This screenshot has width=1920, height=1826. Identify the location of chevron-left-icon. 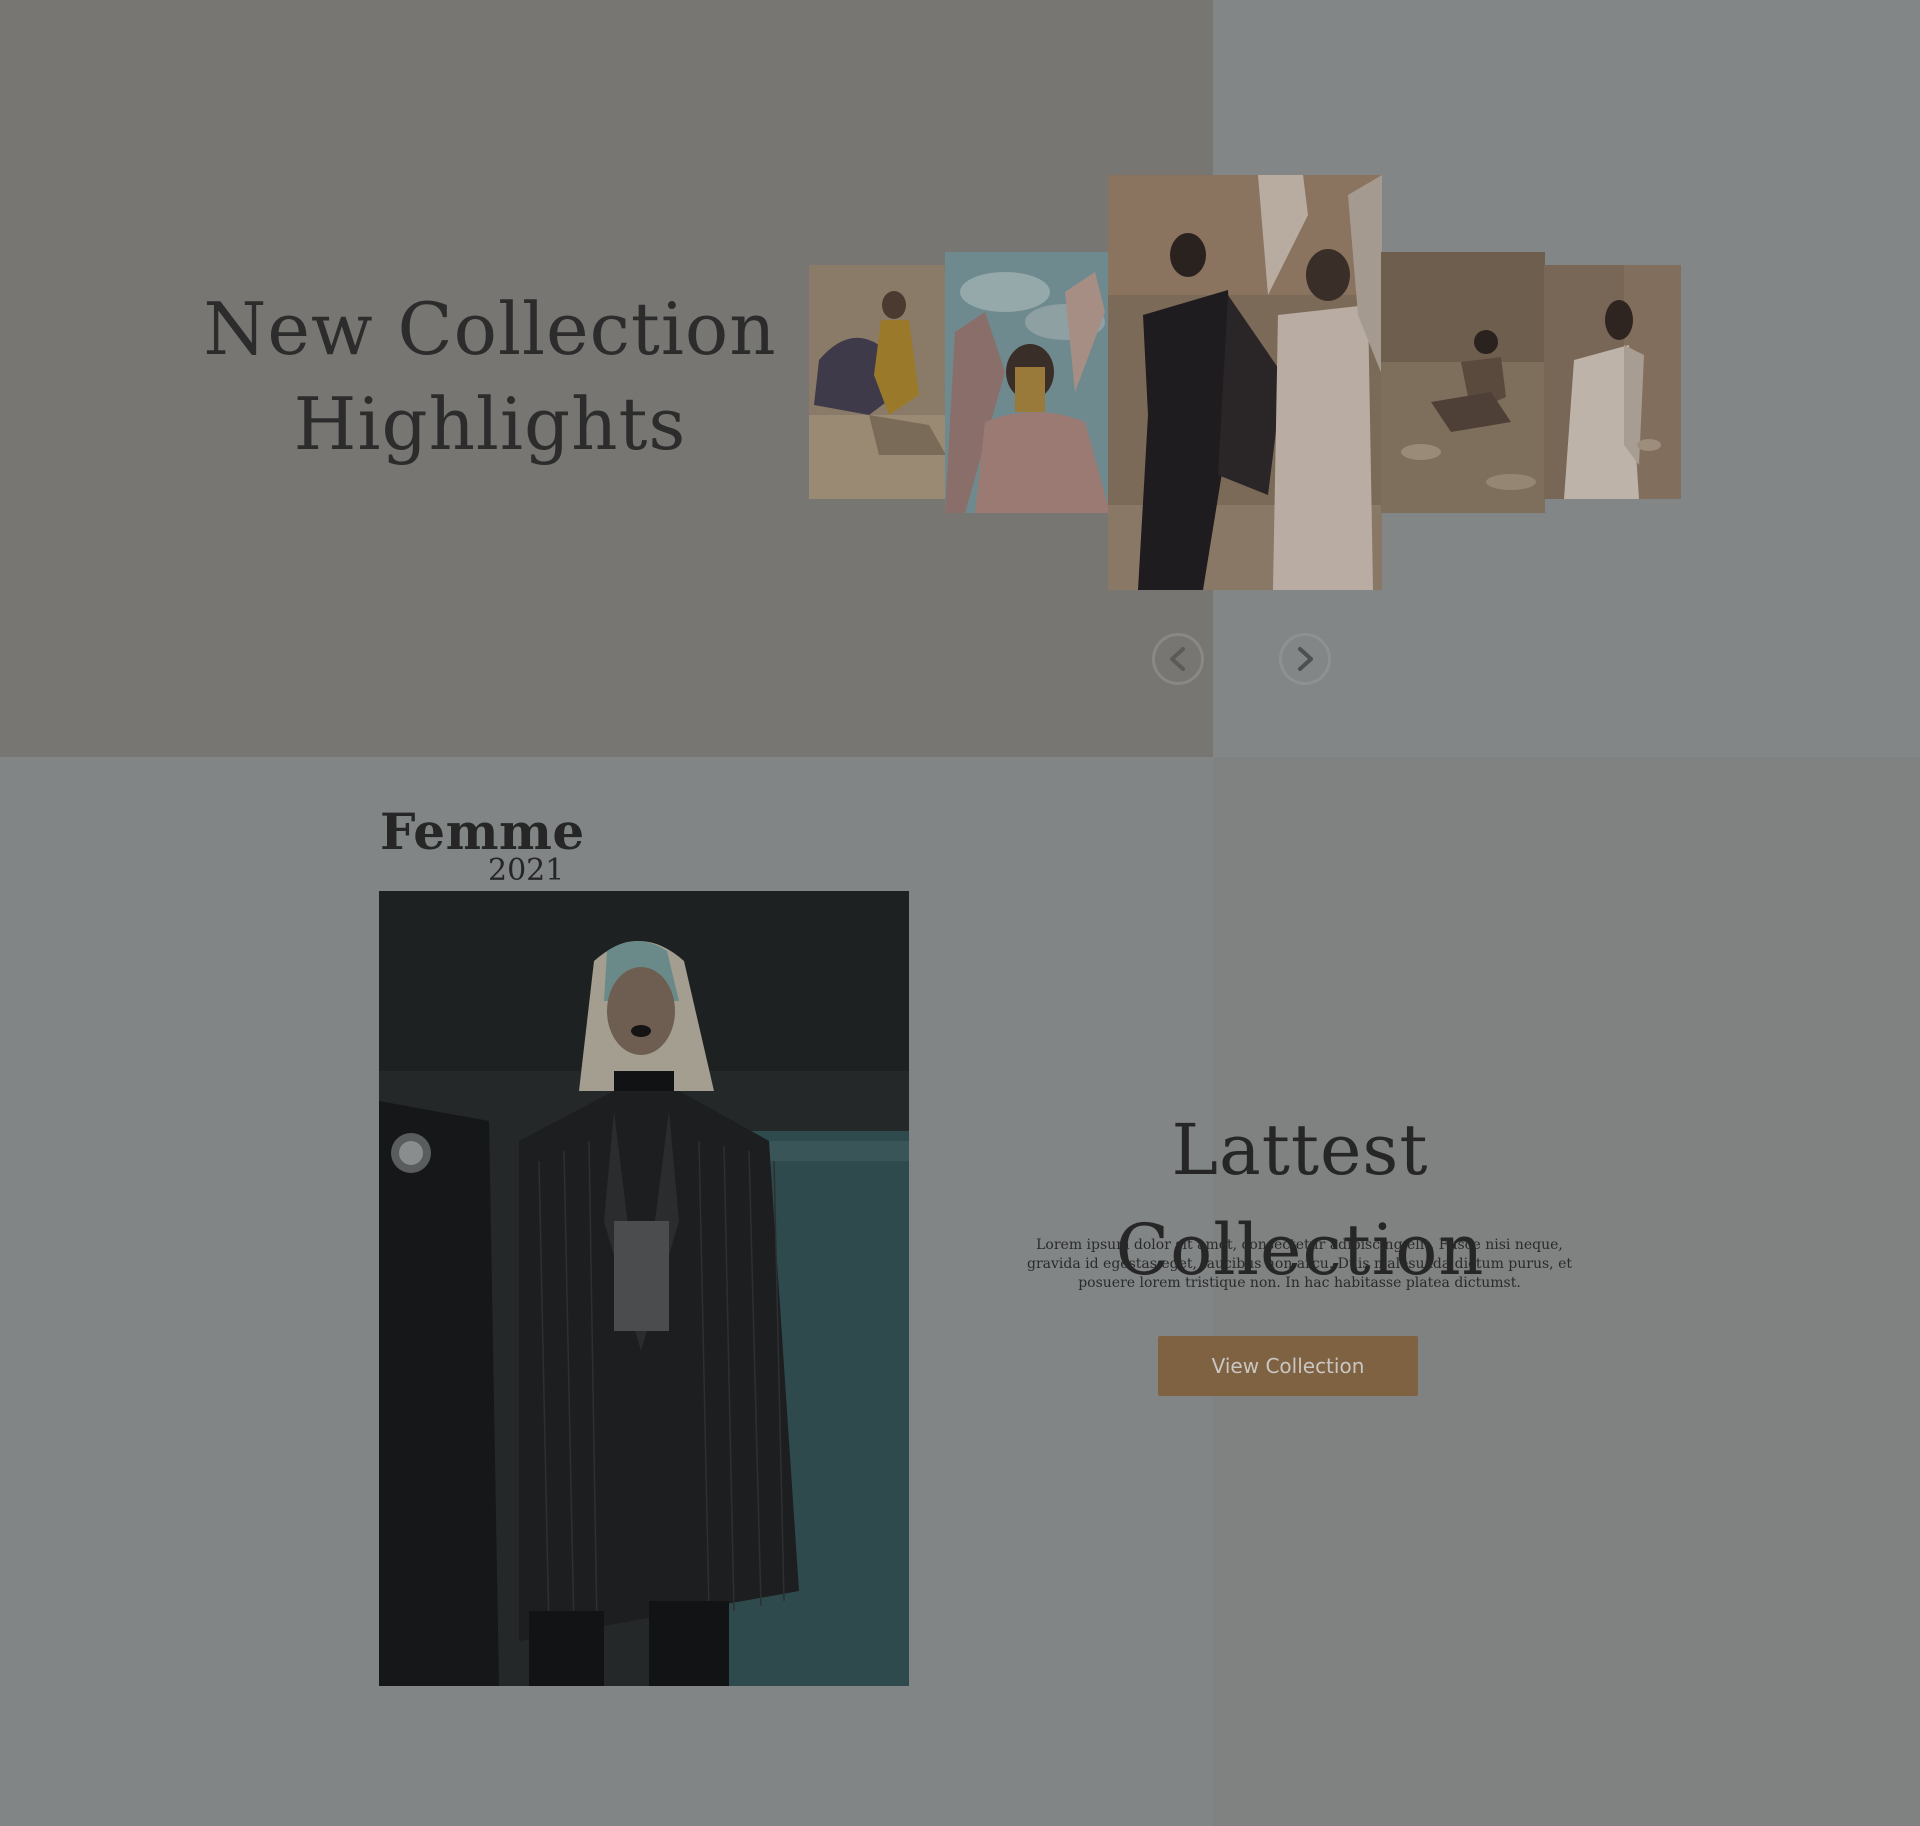
(1177, 659).